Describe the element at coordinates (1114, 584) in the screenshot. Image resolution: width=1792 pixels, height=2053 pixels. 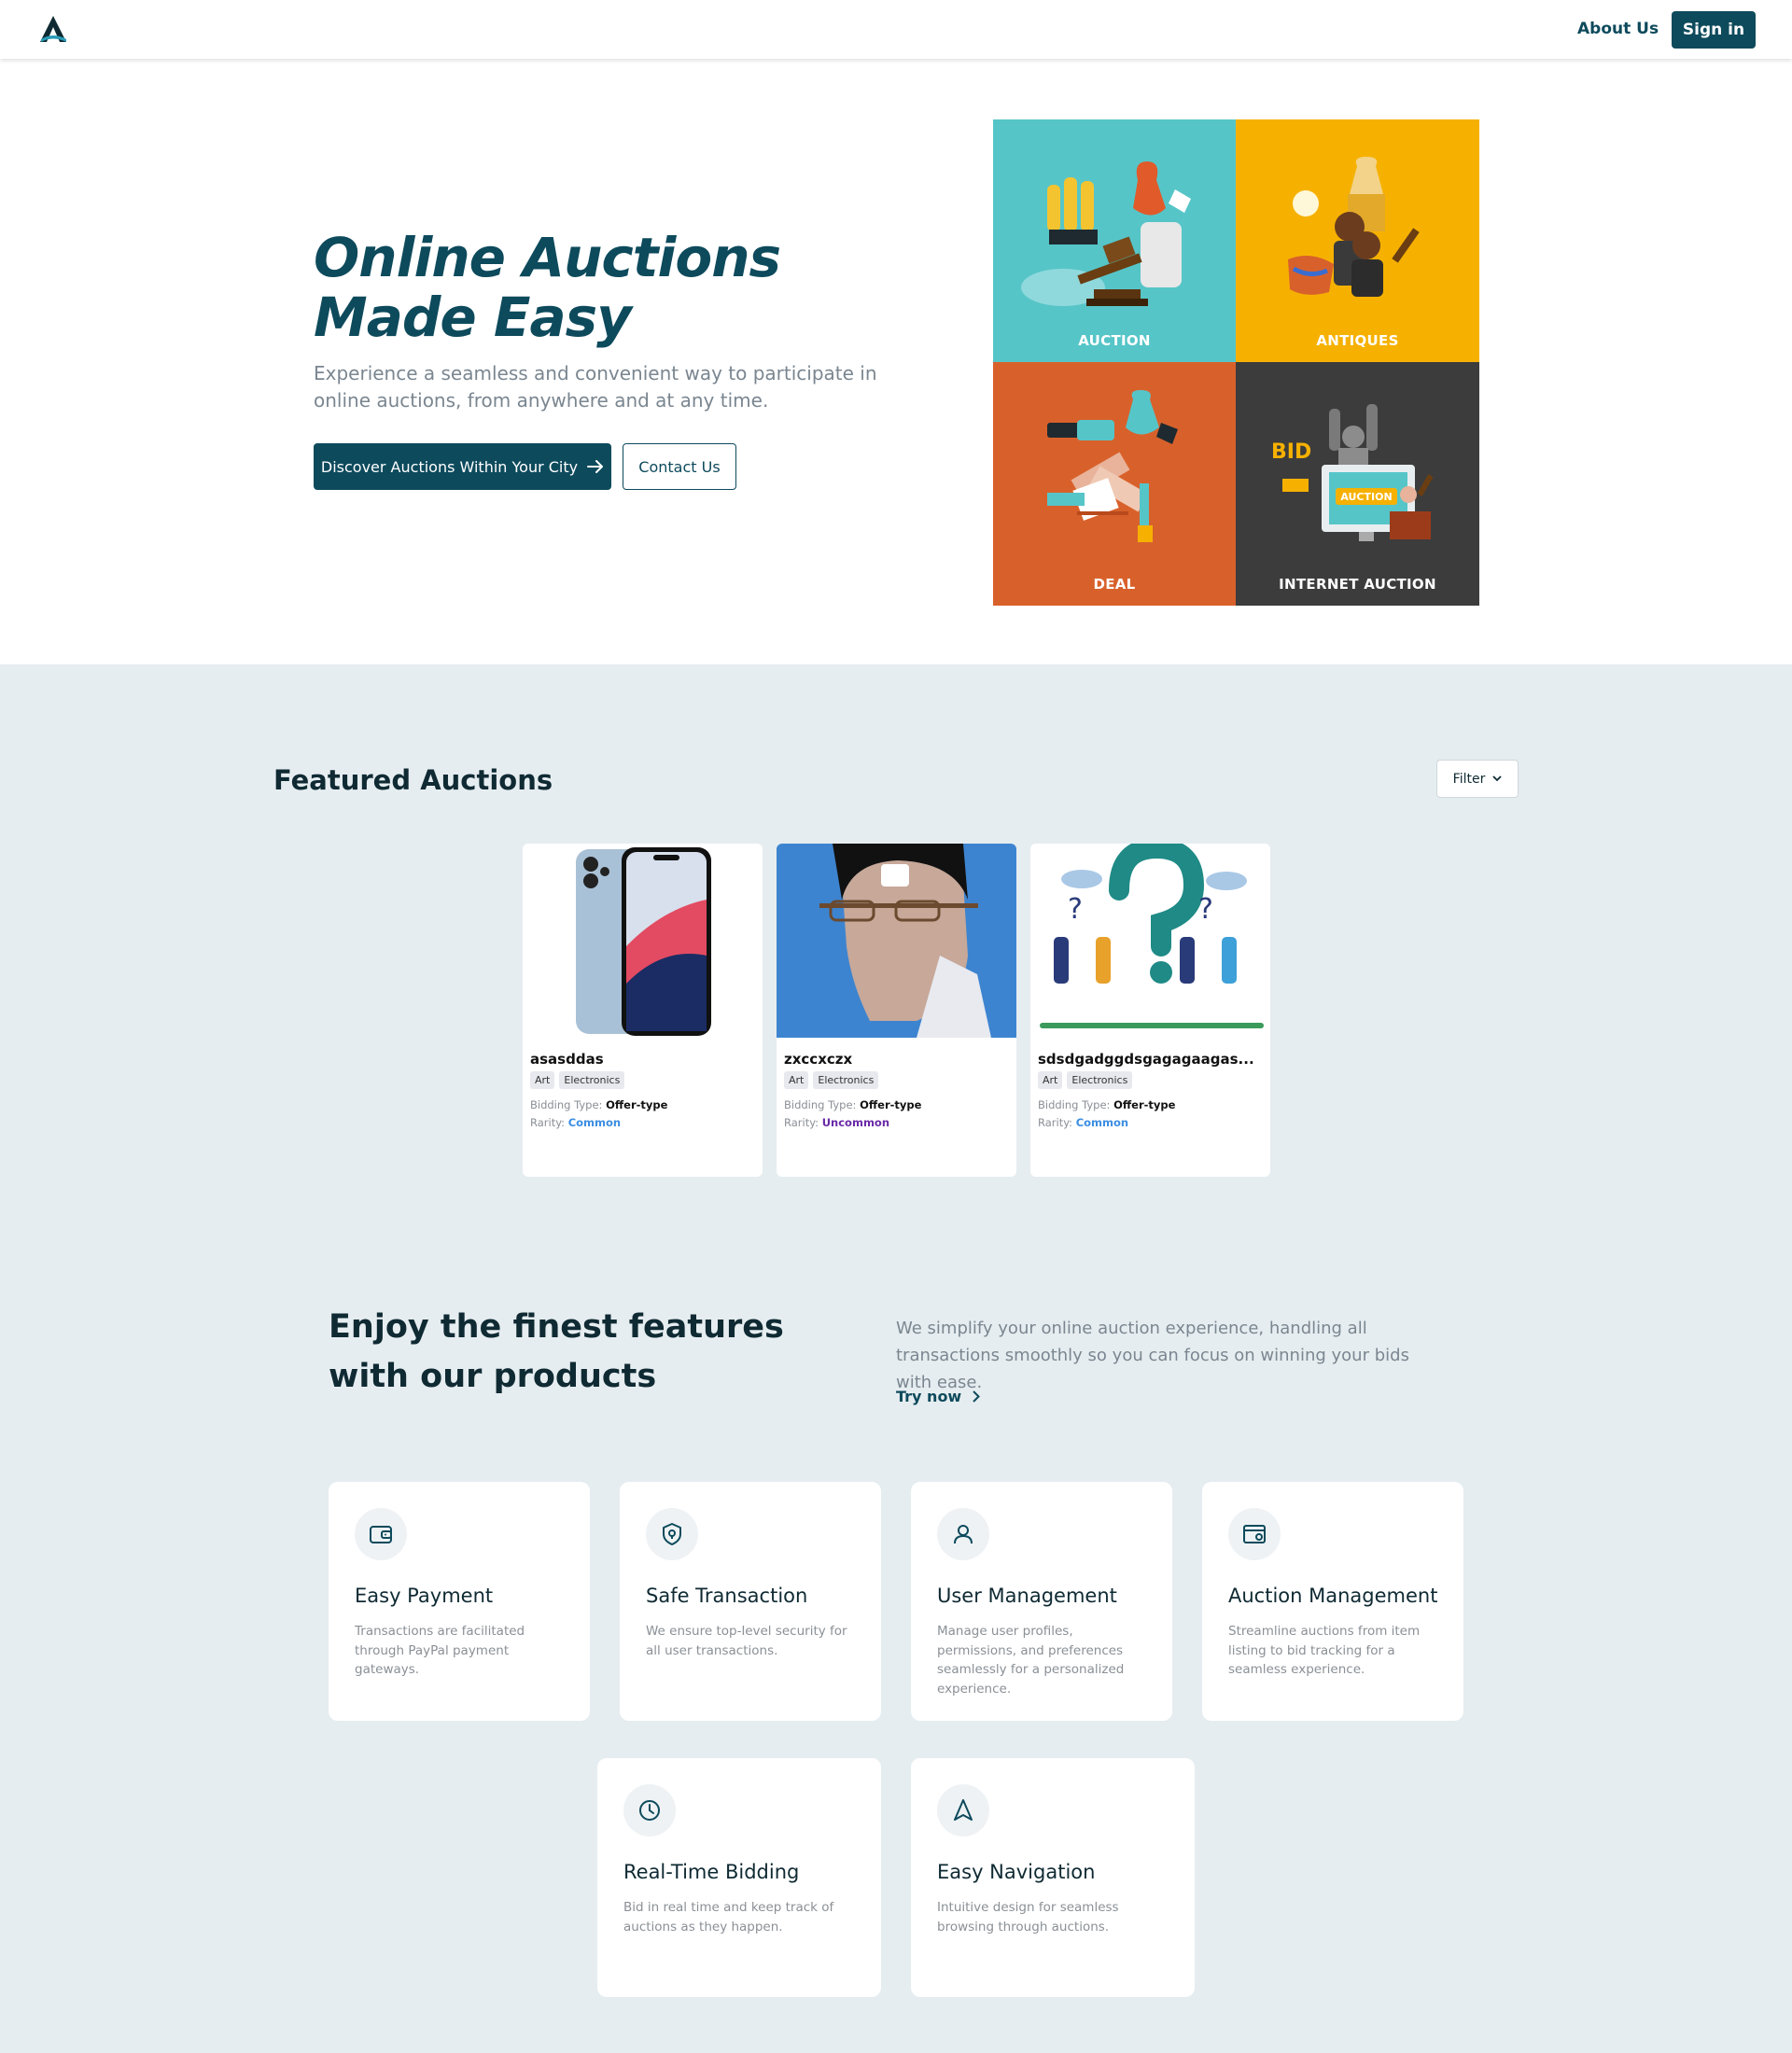
I see `deal-tile-label: DEAL` at that location.